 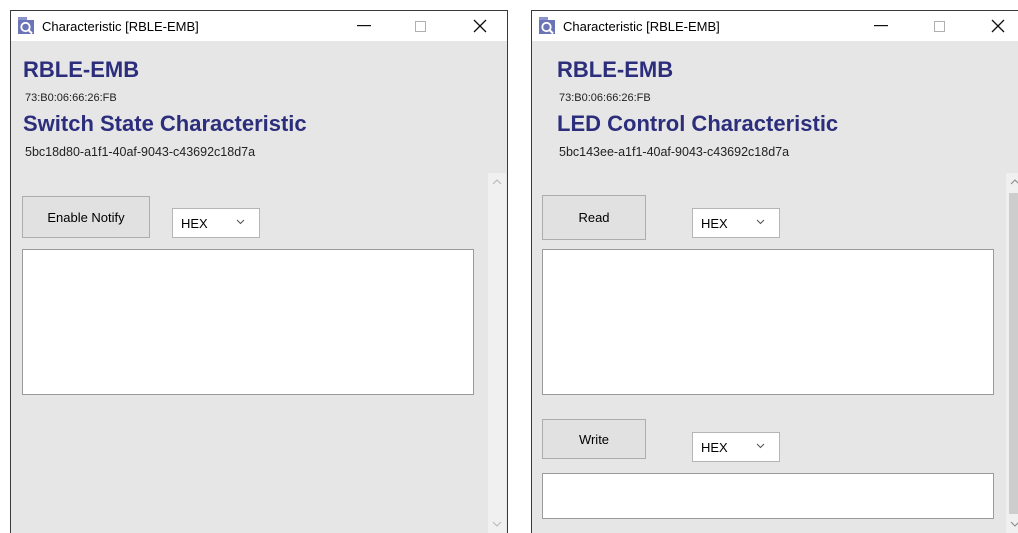 What do you see at coordinates (736, 223) in the screenshot?
I see `read-format-select: HEX` at bounding box center [736, 223].